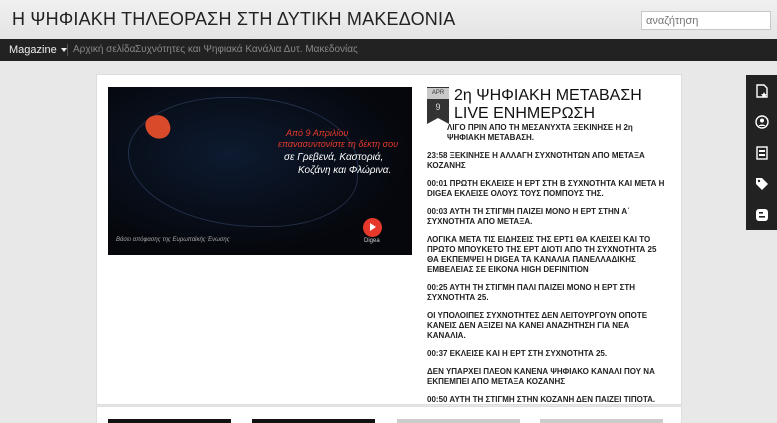 The width and height of the screenshot is (777, 423). I want to click on sidebar-rail, so click(761, 152).